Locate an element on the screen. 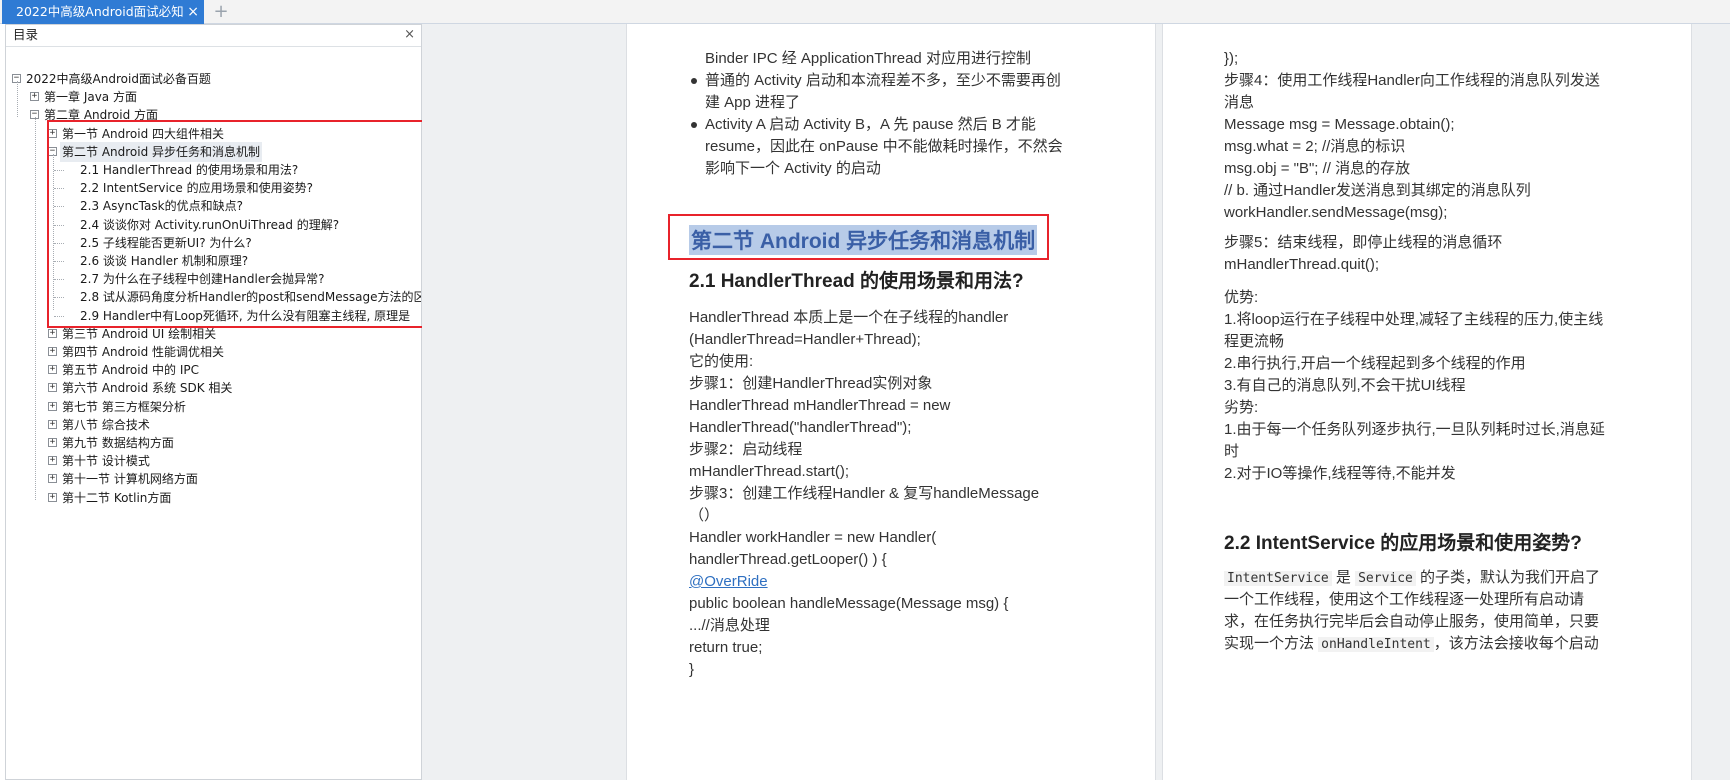 The height and width of the screenshot is (780, 1730). body-text-line: 程更流畅 is located at coordinates (1254, 341).